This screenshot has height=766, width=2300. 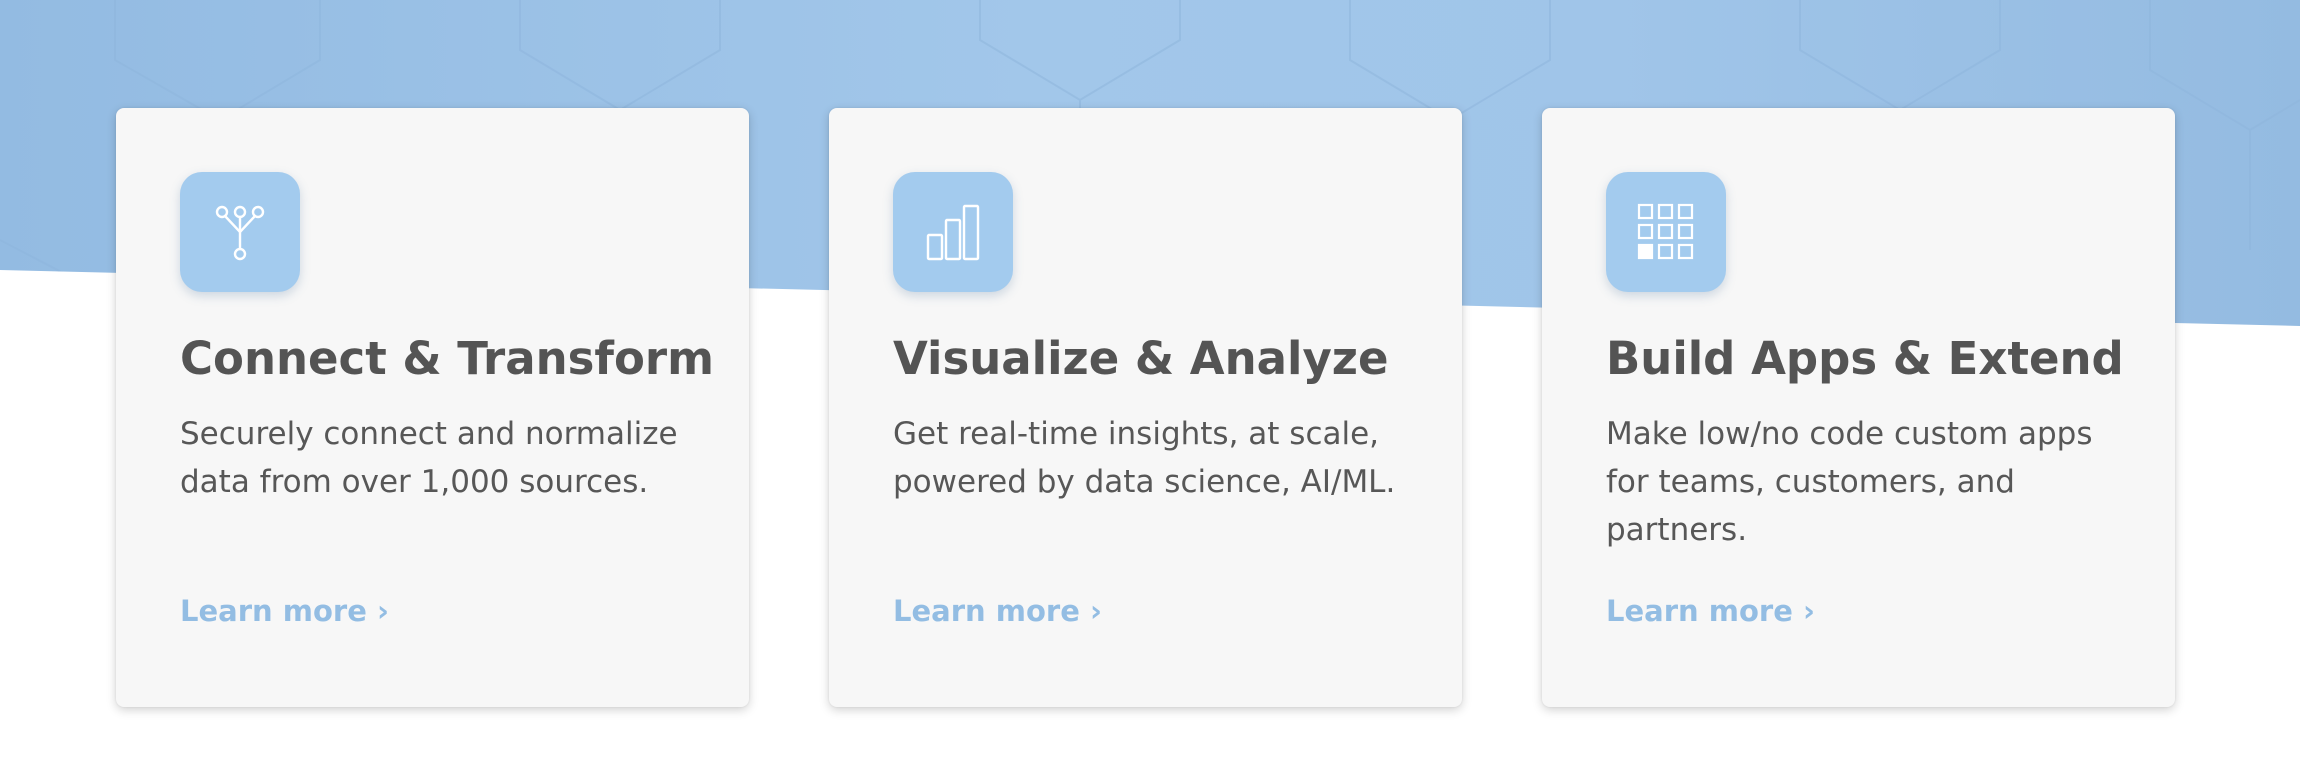 I want to click on card-title: Visualize & Analyze, so click(x=1141, y=358).